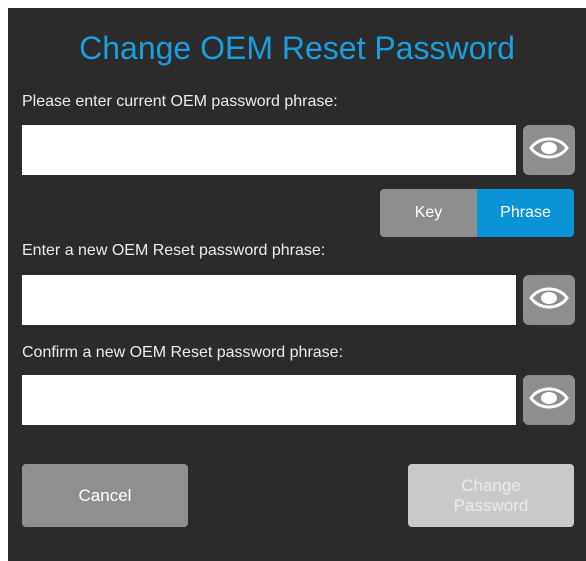 This screenshot has height=561, width=586. I want to click on key-phrase-toggle: Key Phrase, so click(477, 213).